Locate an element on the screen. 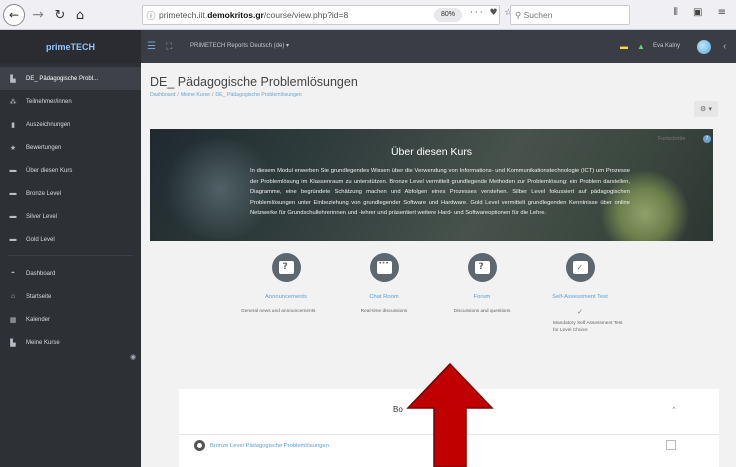 The image size is (736, 467). annotation-arrow-icon is located at coordinates (450, 414).